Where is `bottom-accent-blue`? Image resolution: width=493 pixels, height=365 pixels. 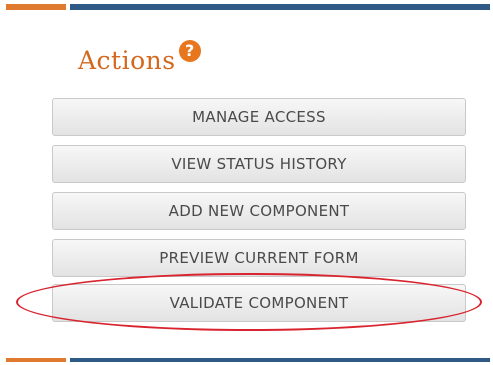
bottom-accent-blue is located at coordinates (280, 360).